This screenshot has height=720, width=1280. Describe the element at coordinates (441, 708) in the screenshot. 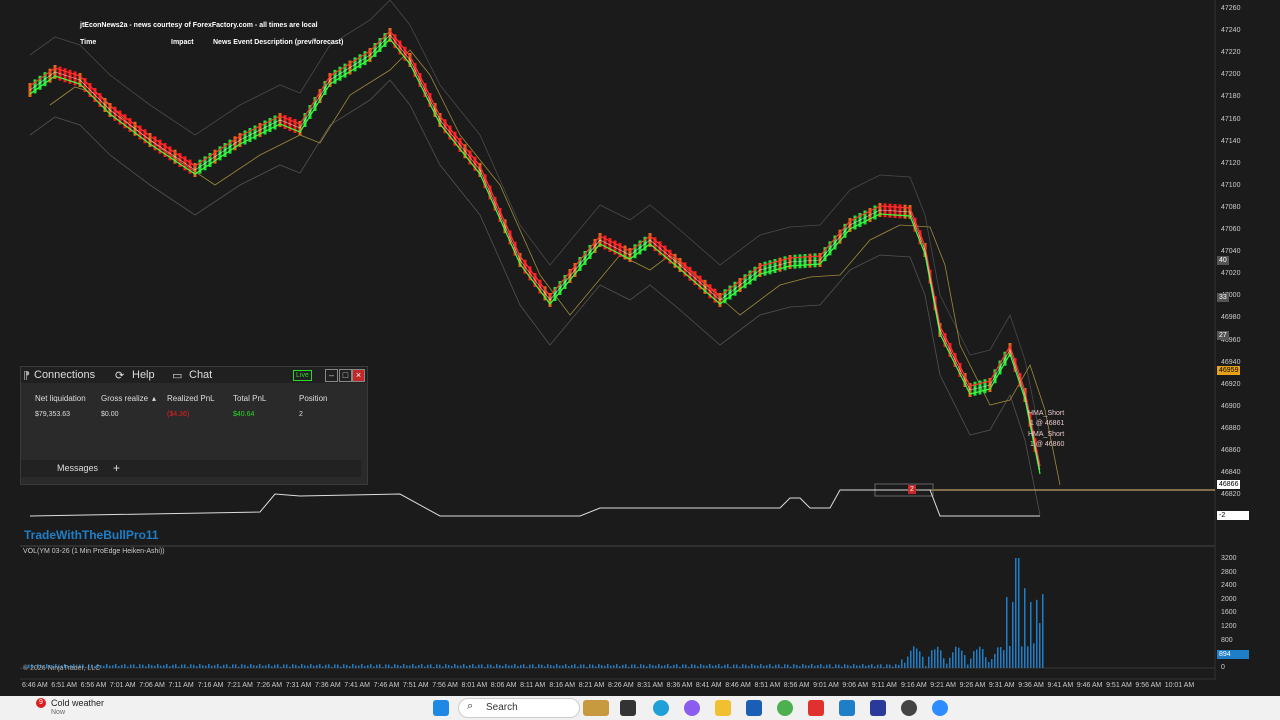

I see `windows-start-icon` at that location.